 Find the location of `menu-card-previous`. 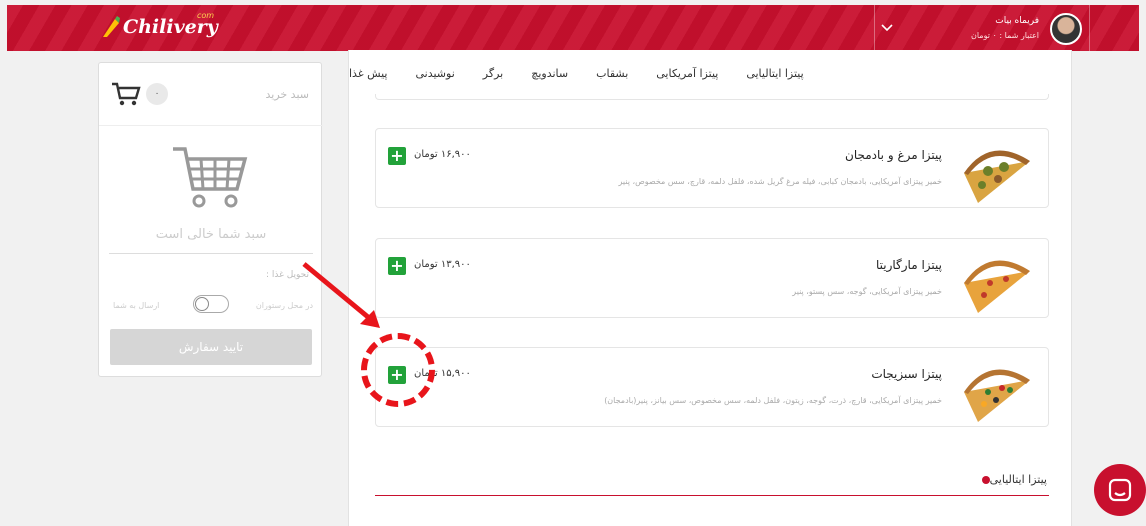

menu-card-previous is located at coordinates (712, 97).